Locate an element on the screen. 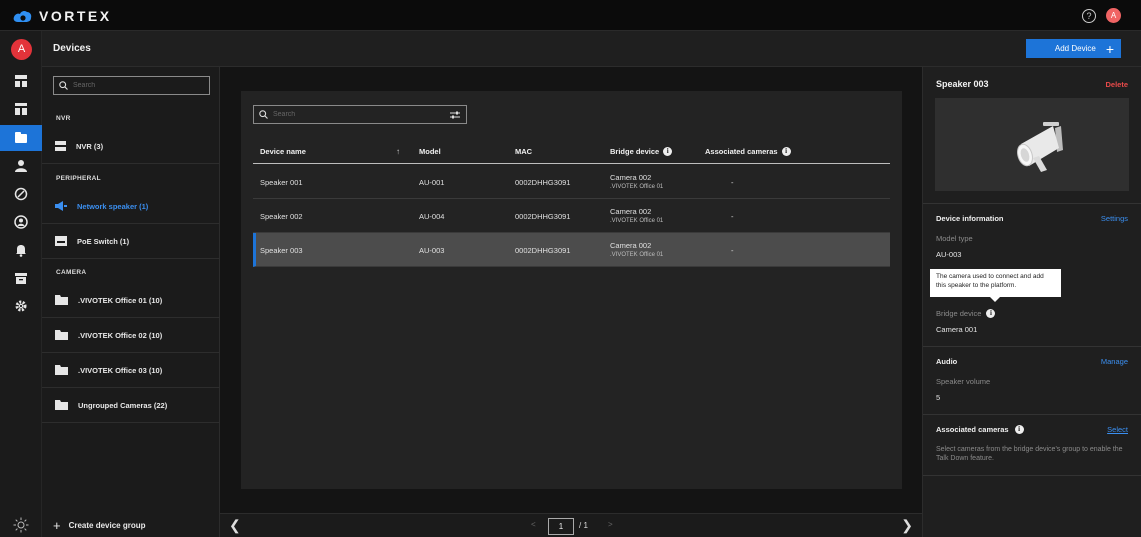 The height and width of the screenshot is (537, 1141). col-label: Model is located at coordinates (430, 151).